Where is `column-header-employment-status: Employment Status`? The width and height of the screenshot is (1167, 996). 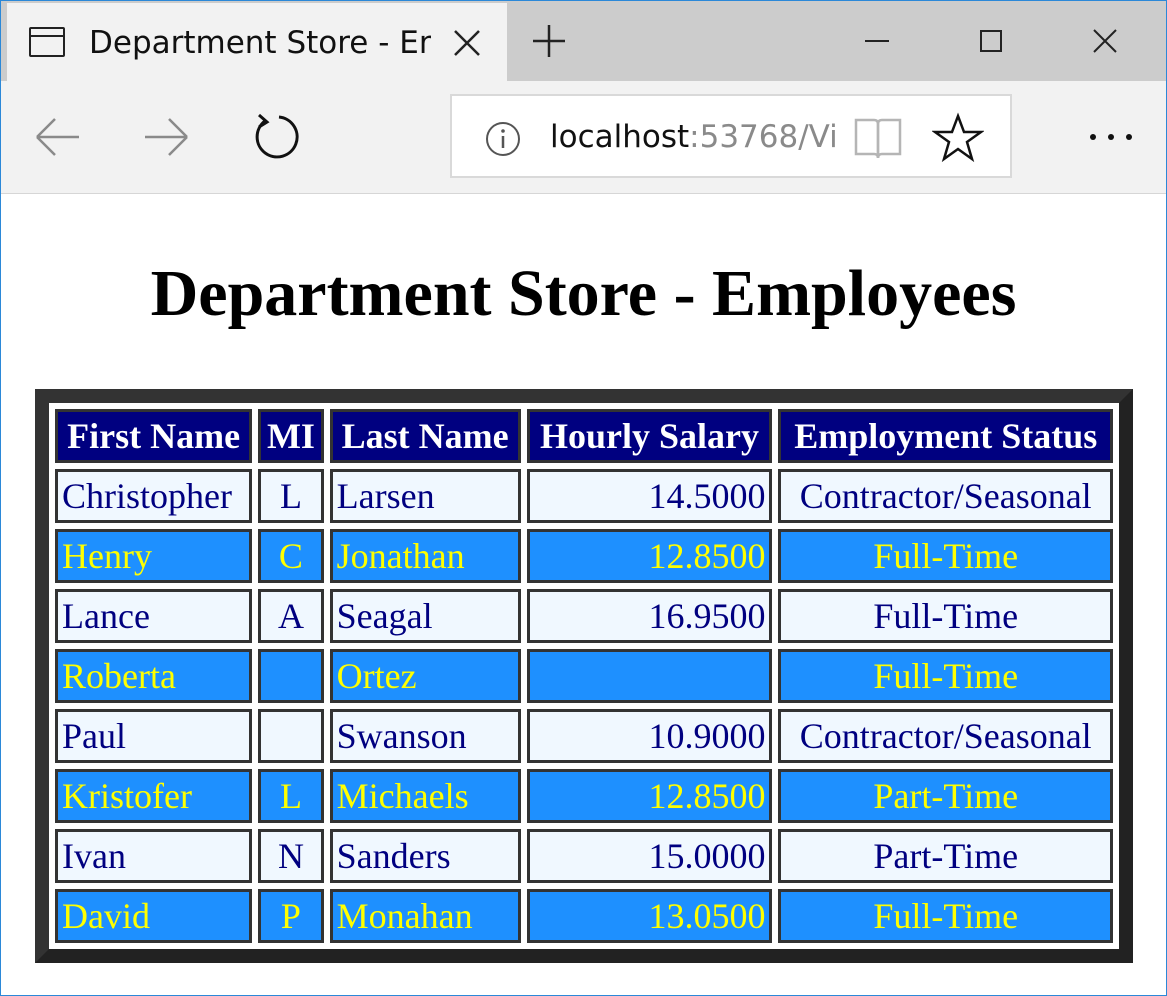 column-header-employment-status: Employment Status is located at coordinates (945, 436).